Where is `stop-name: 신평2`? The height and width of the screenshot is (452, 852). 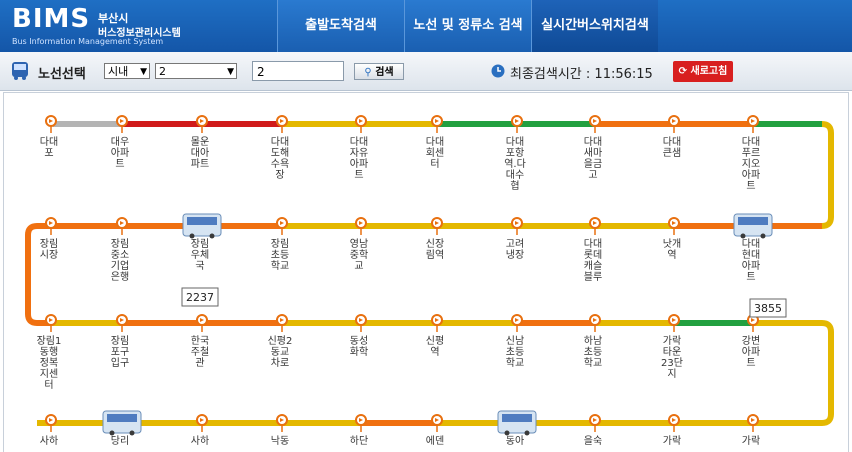
stop-name: 신평2 is located at coordinates (280, 341).